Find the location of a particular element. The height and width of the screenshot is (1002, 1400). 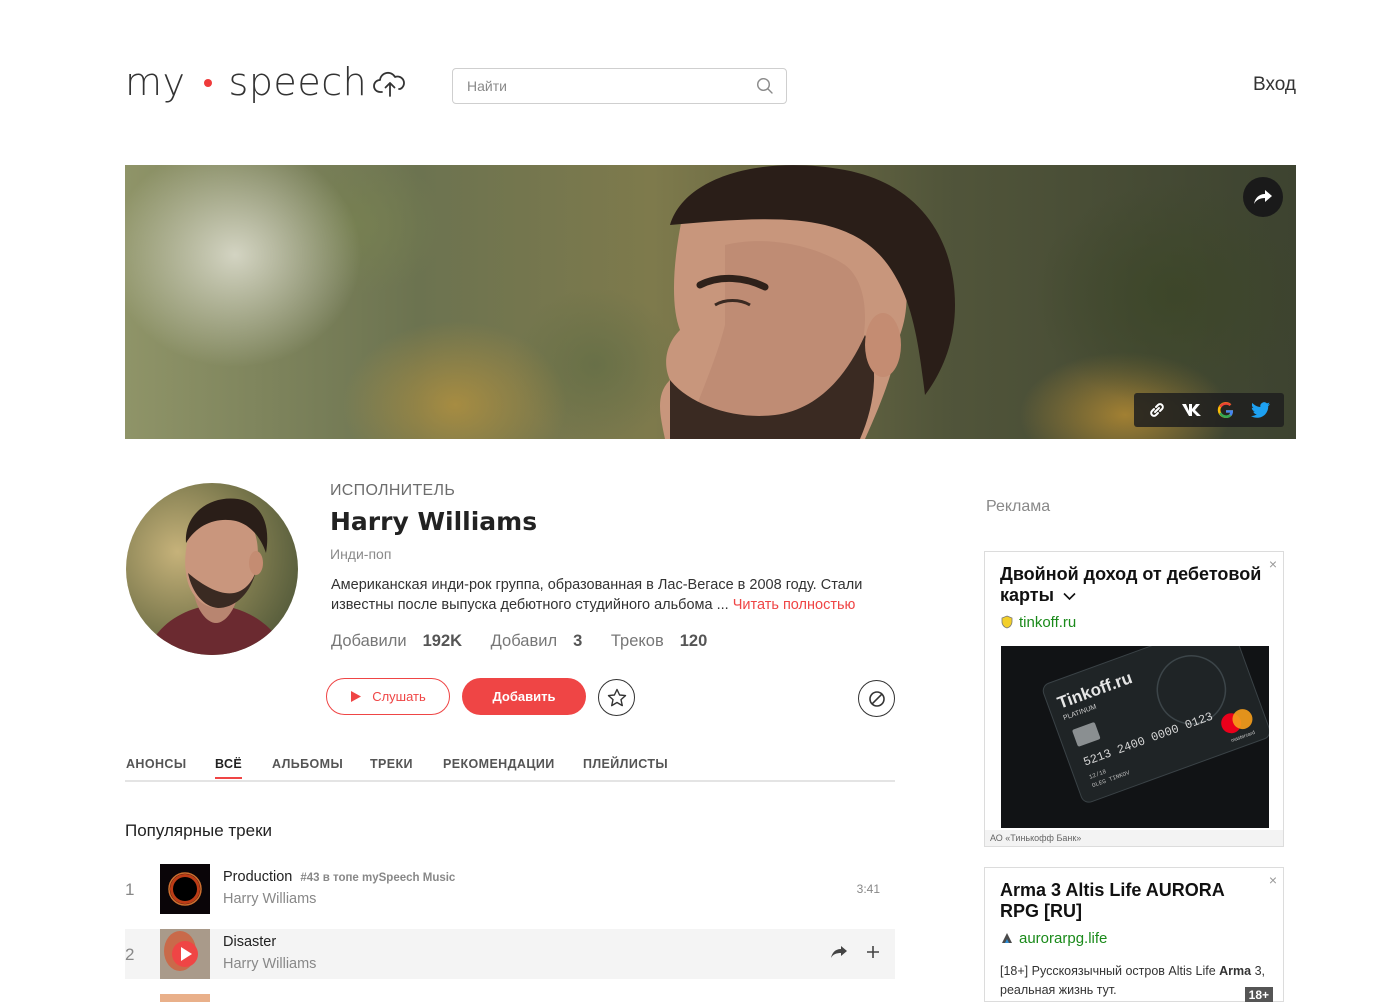

aurora-logo-icon is located at coordinates (1007, 938).